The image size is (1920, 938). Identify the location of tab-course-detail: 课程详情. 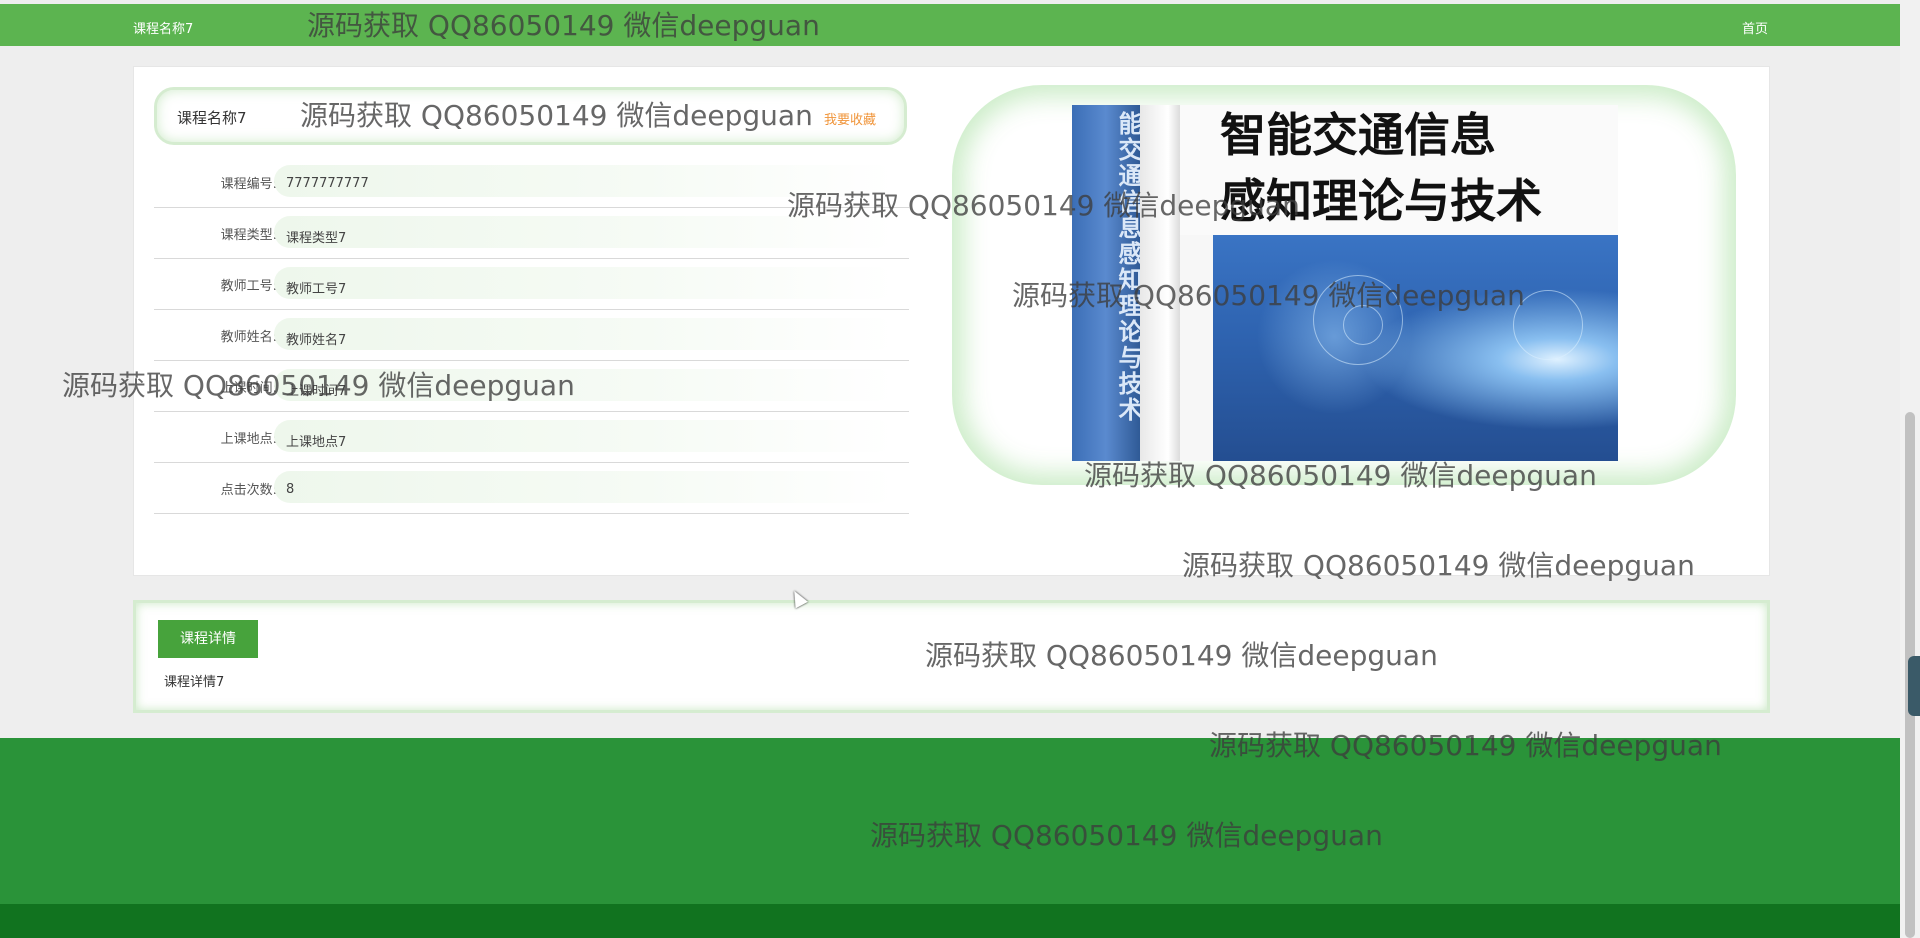
(208, 639).